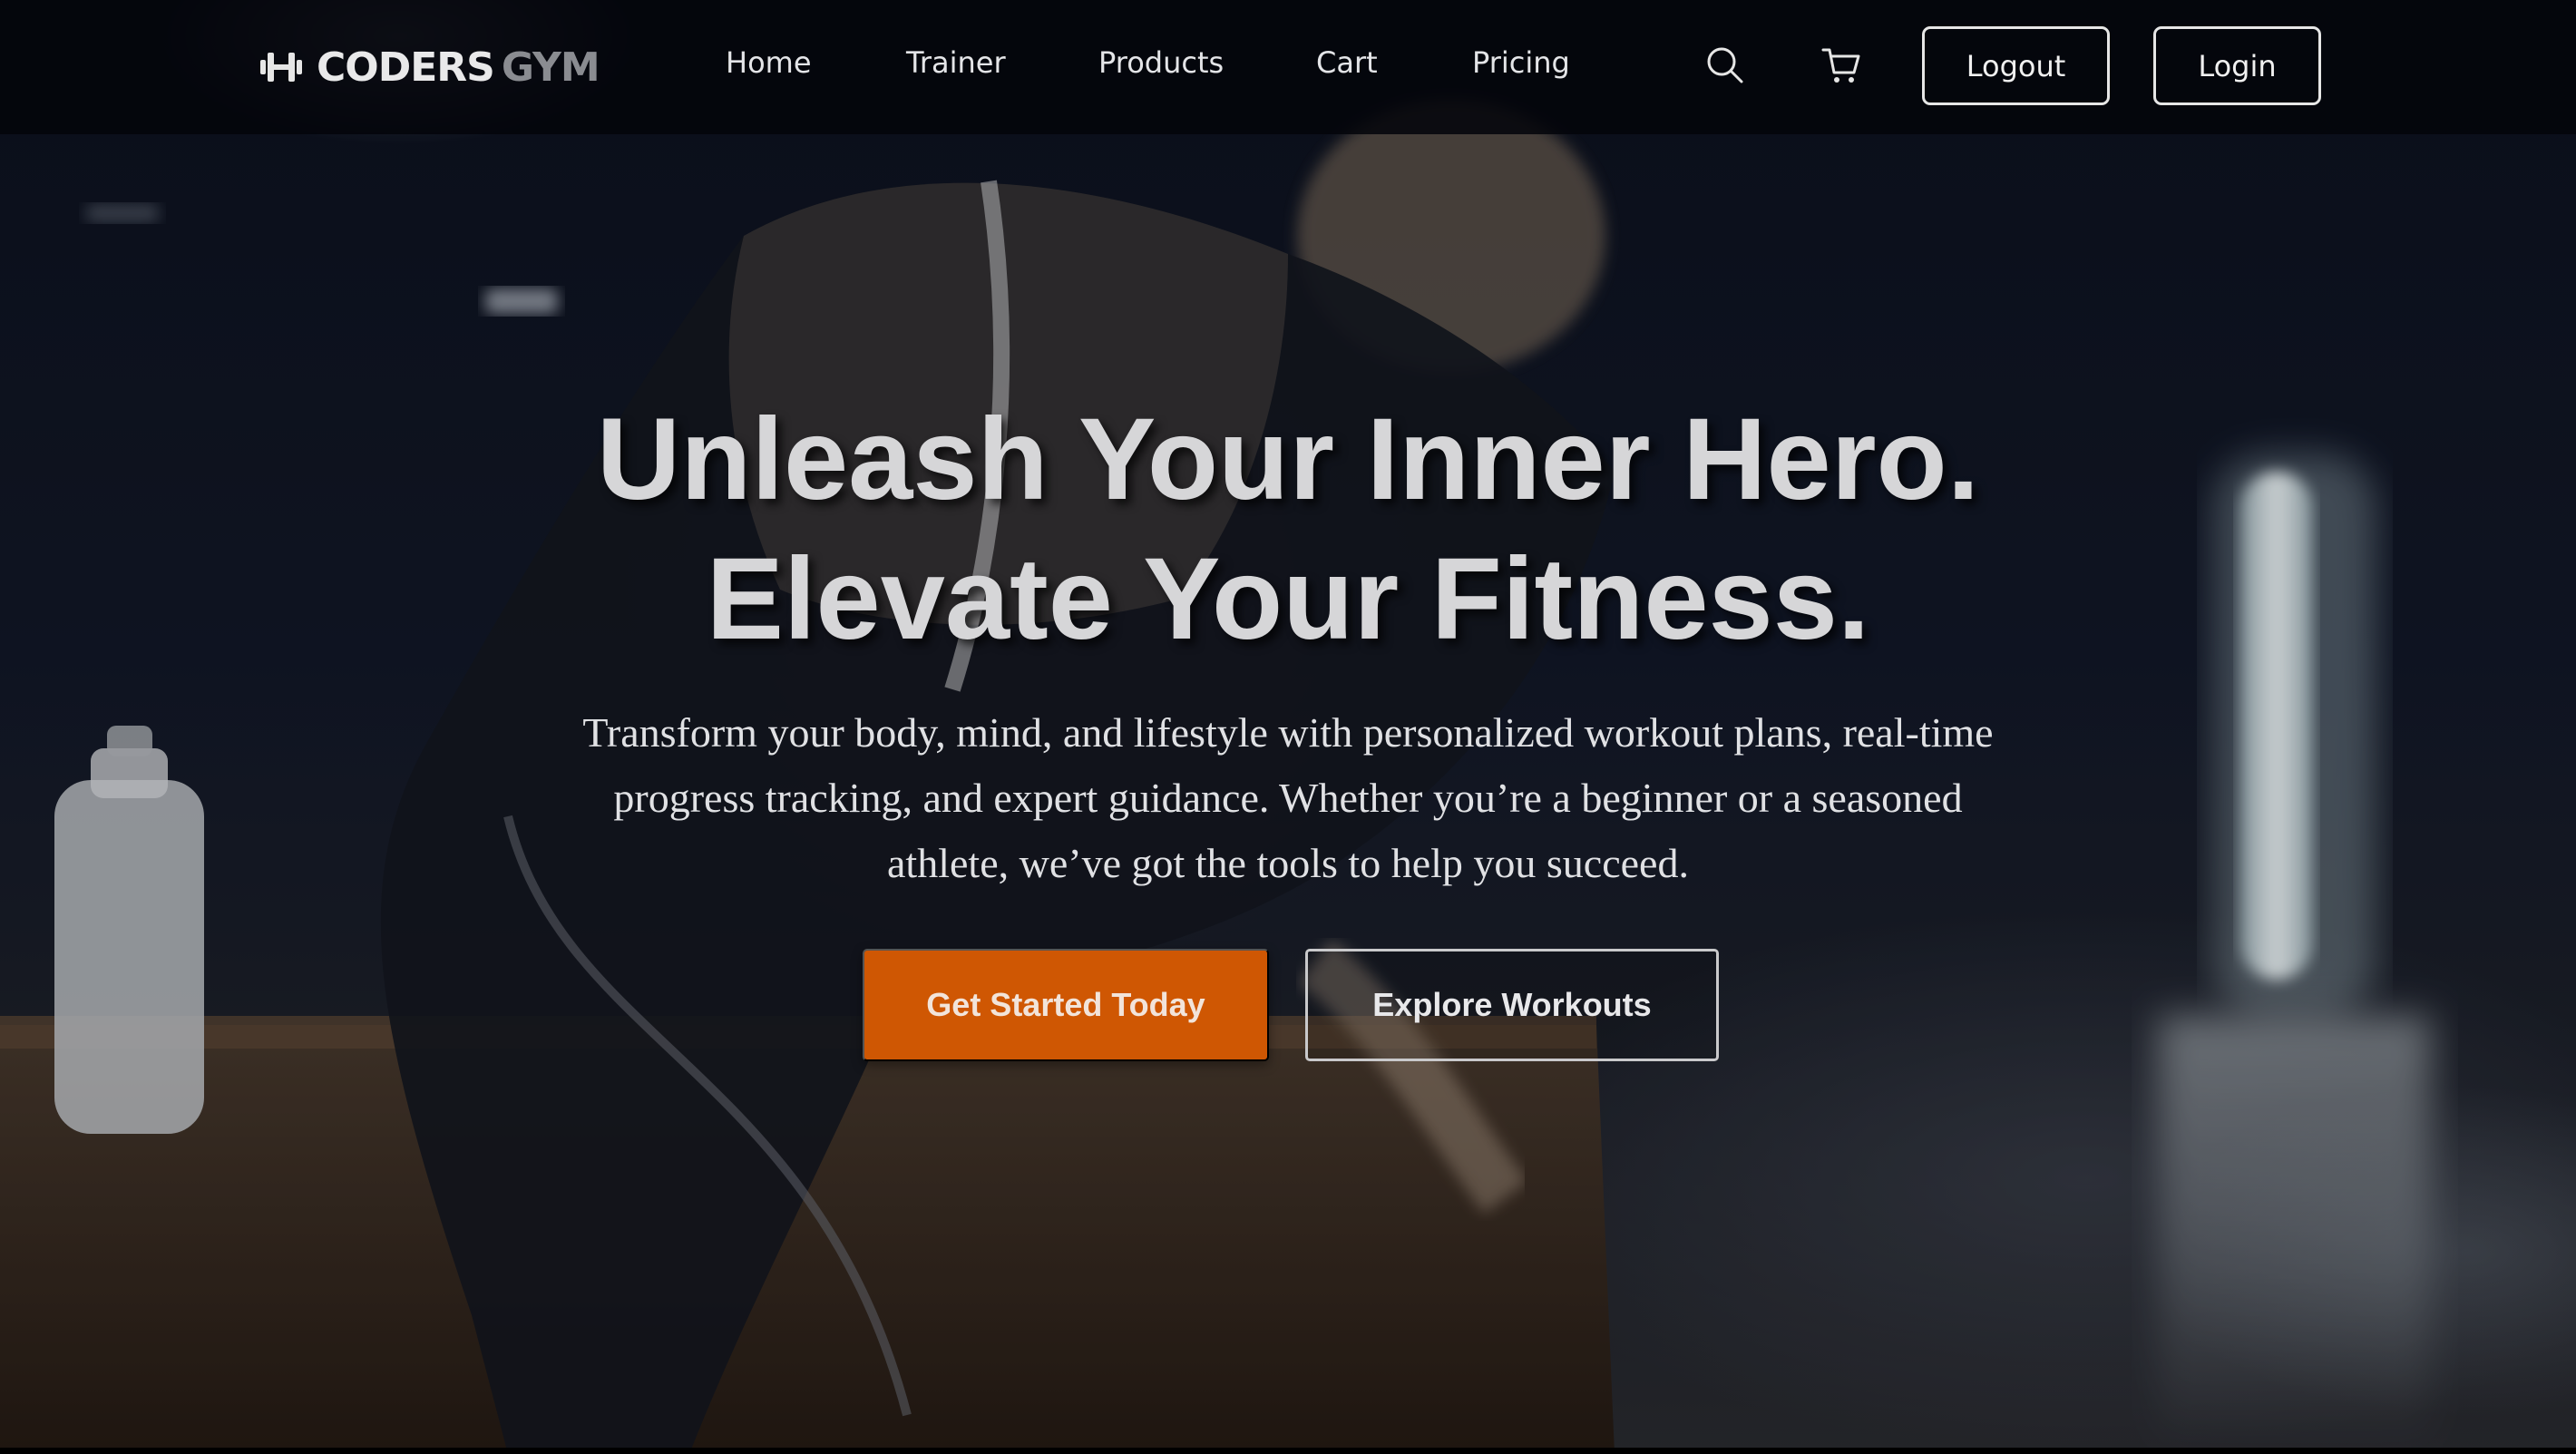  Describe the element at coordinates (1512, 1005) in the screenshot. I see `explore-workouts-button: Explore Workouts` at that location.